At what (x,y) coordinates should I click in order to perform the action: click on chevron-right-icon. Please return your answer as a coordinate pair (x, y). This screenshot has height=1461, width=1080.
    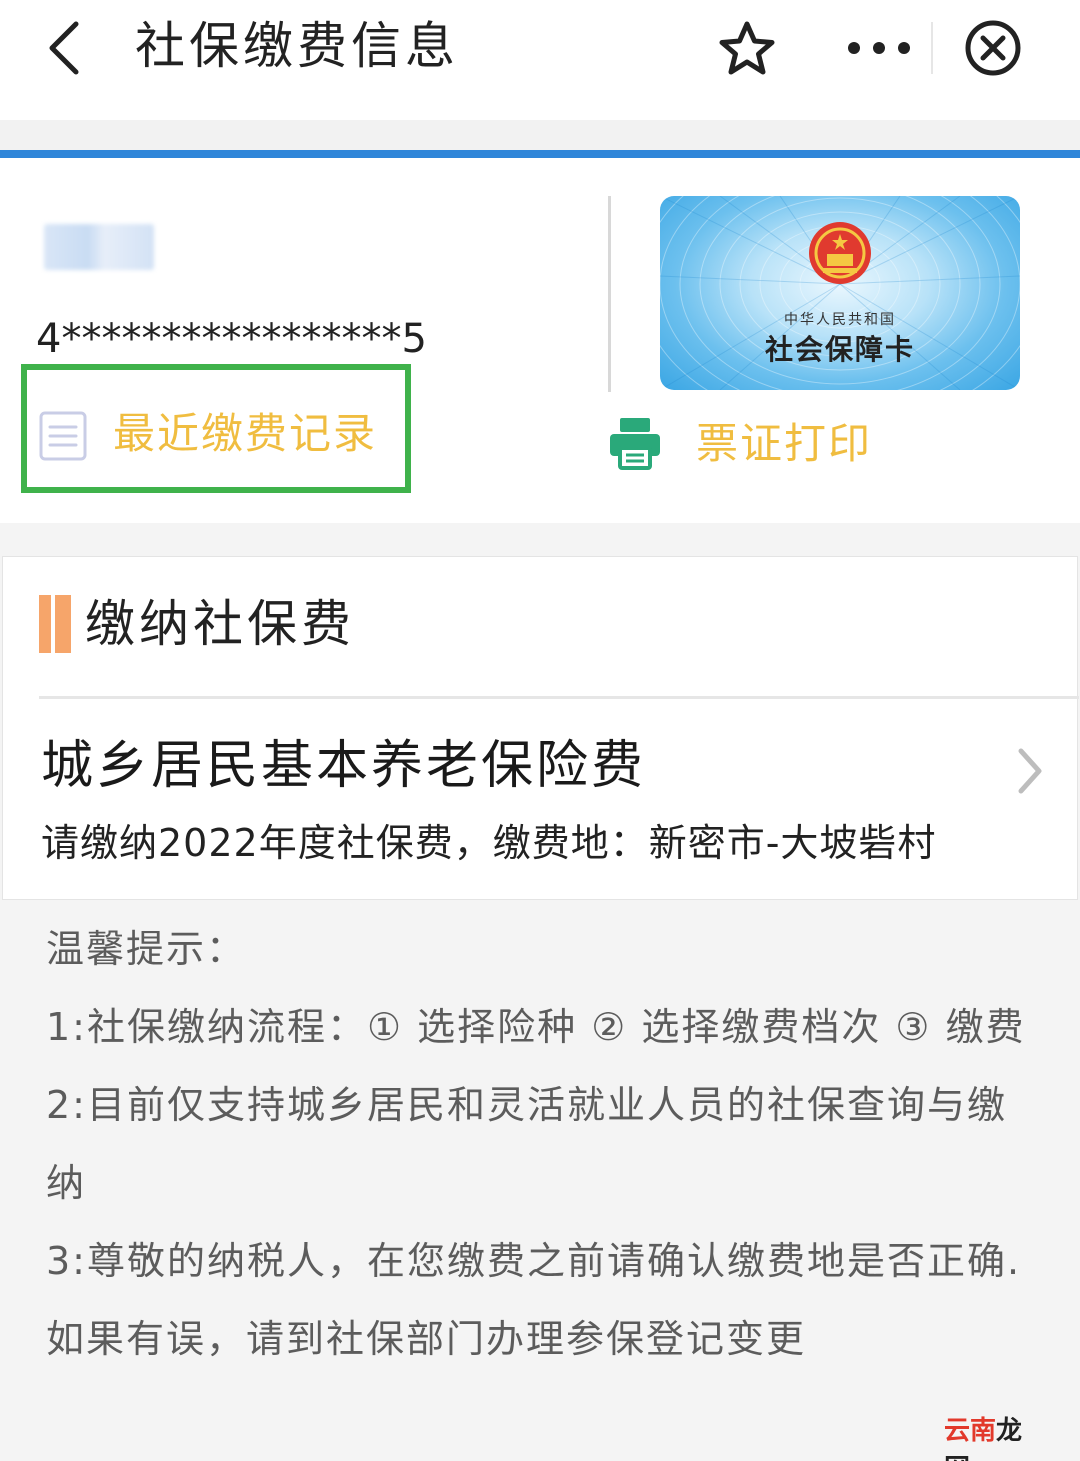
    Looking at the image, I should click on (1030, 771).